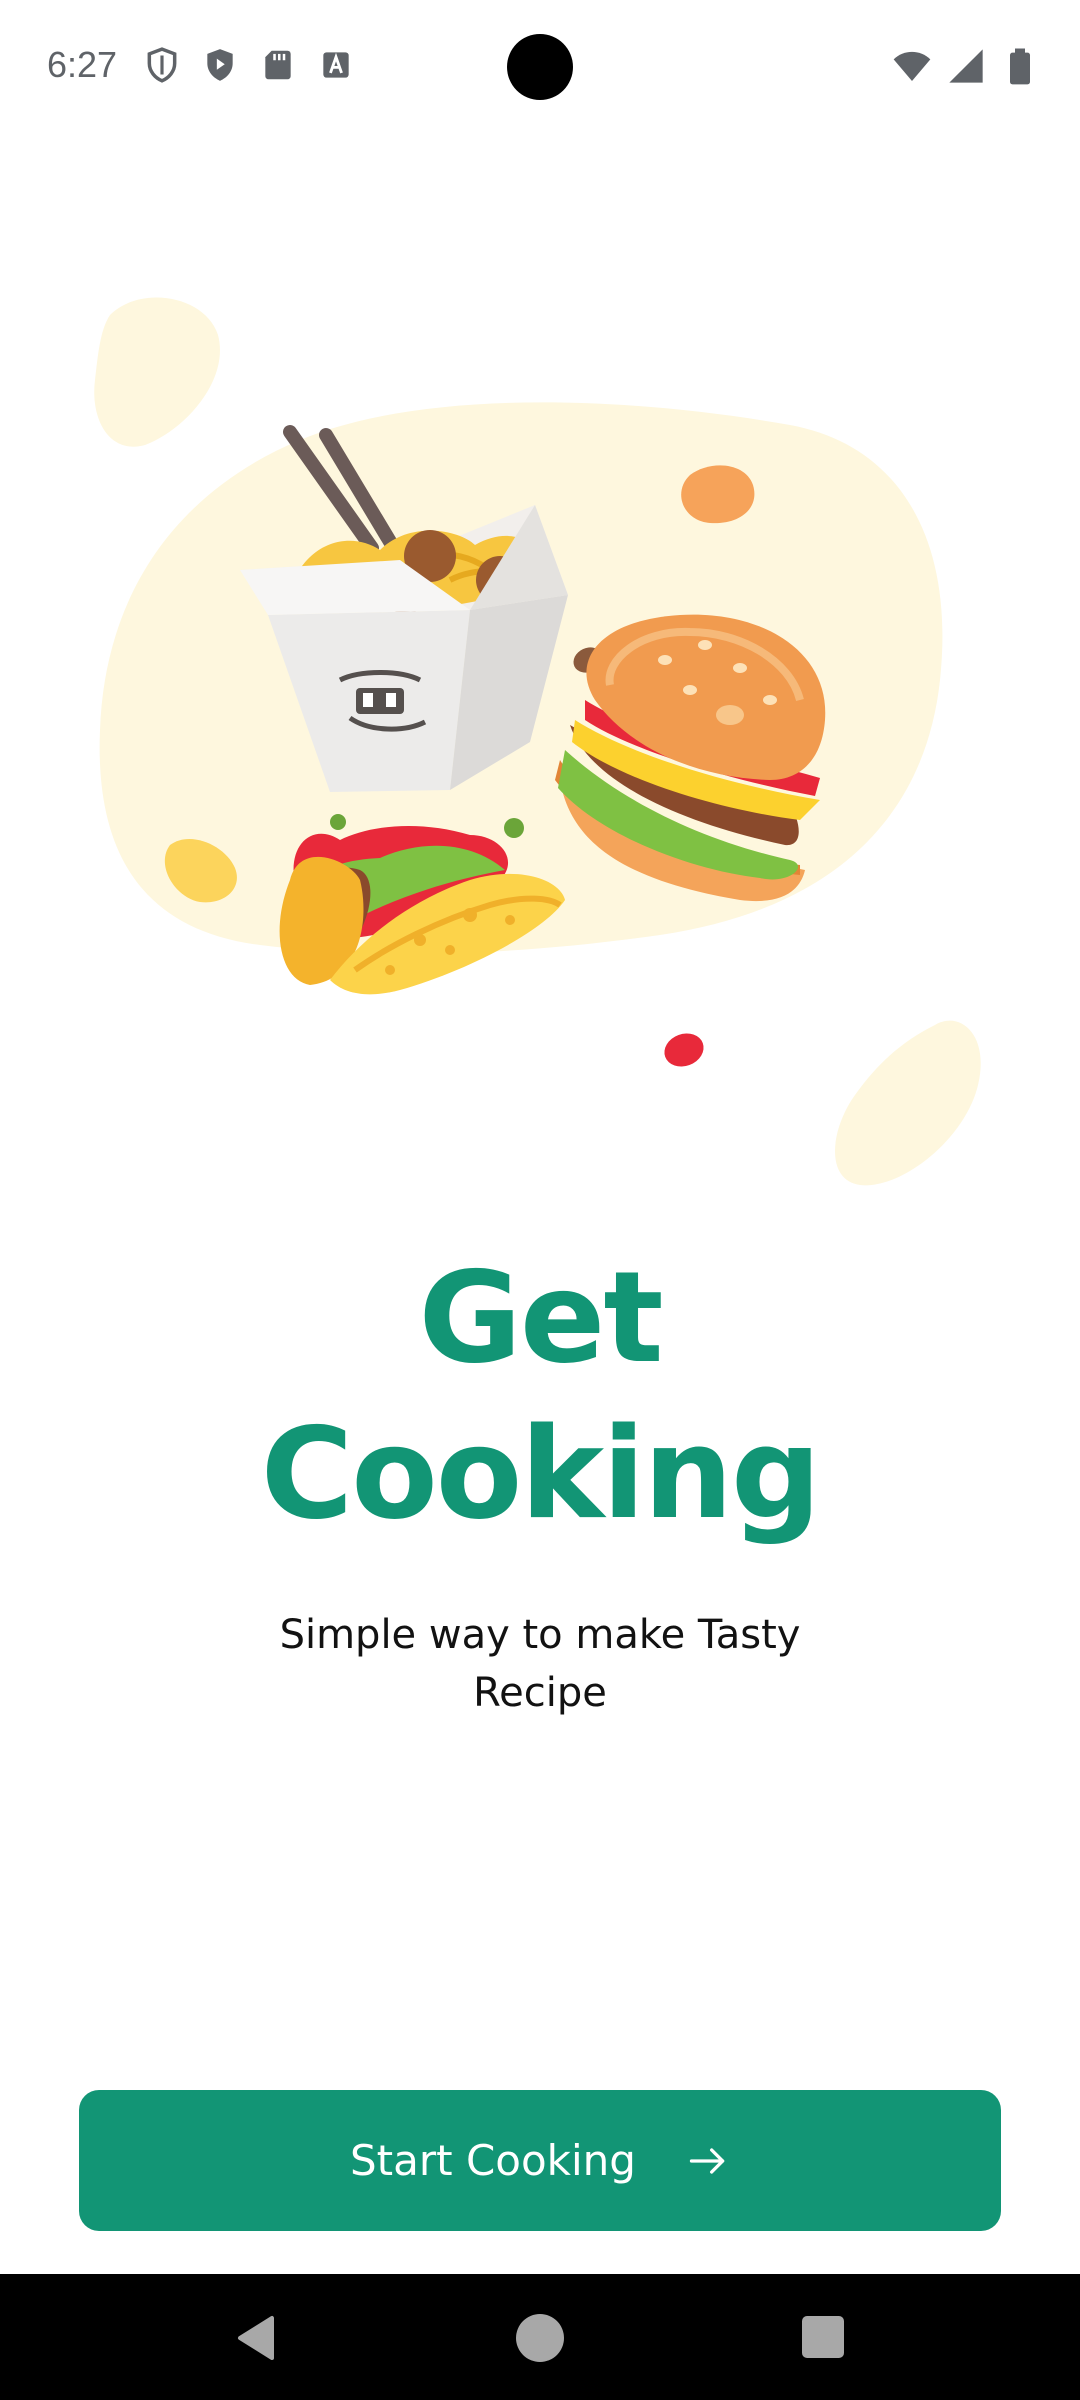 Image resolution: width=1080 pixels, height=2400 pixels. I want to click on subtitle: Simple way to make Tasty Recipe, so click(540, 1664).